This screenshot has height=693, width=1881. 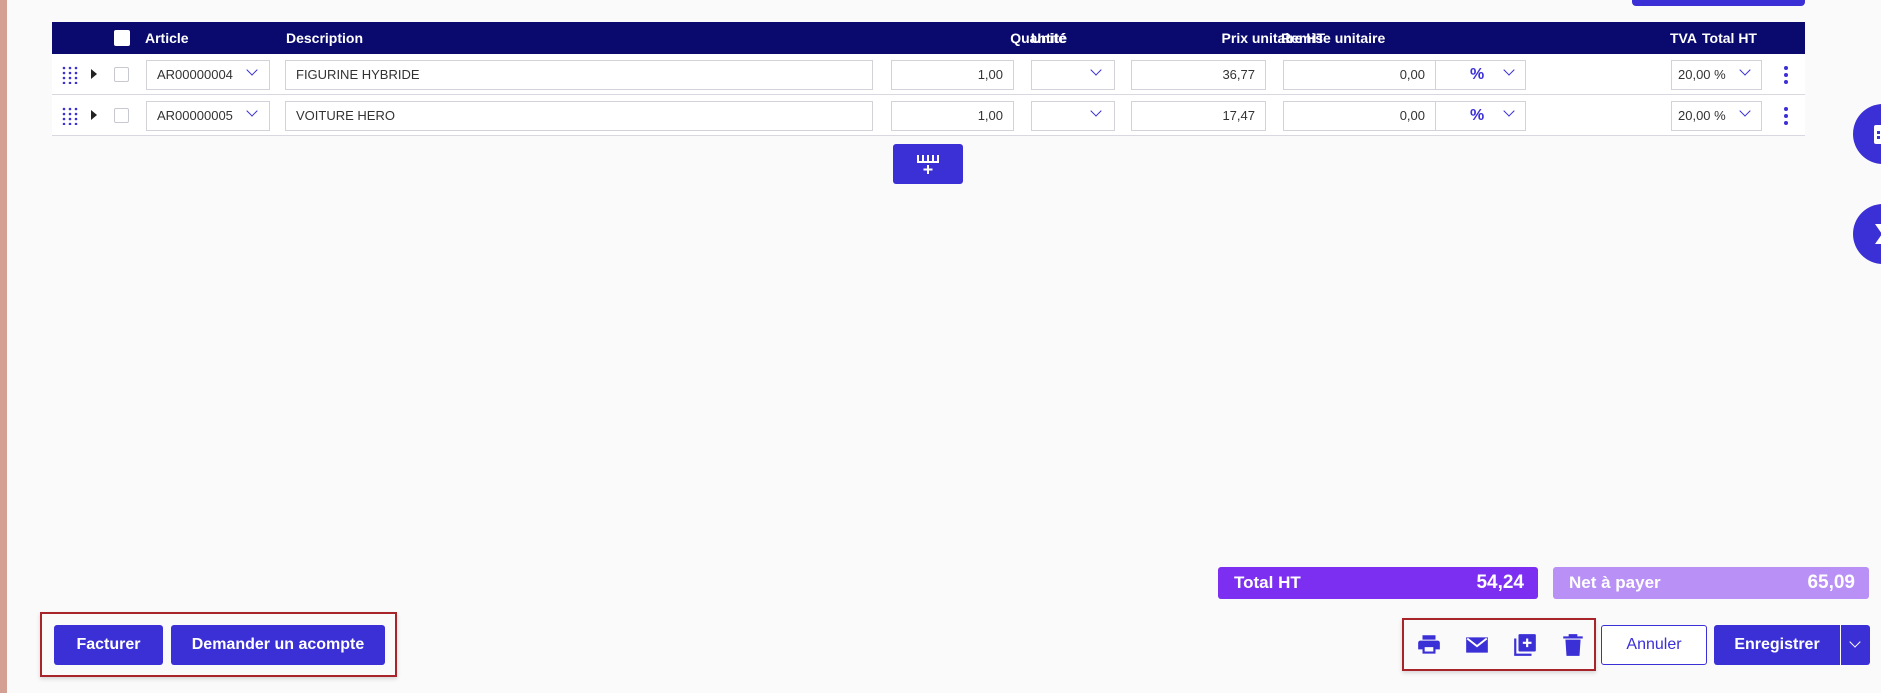 I want to click on header-article: Article, so click(x=167, y=38).